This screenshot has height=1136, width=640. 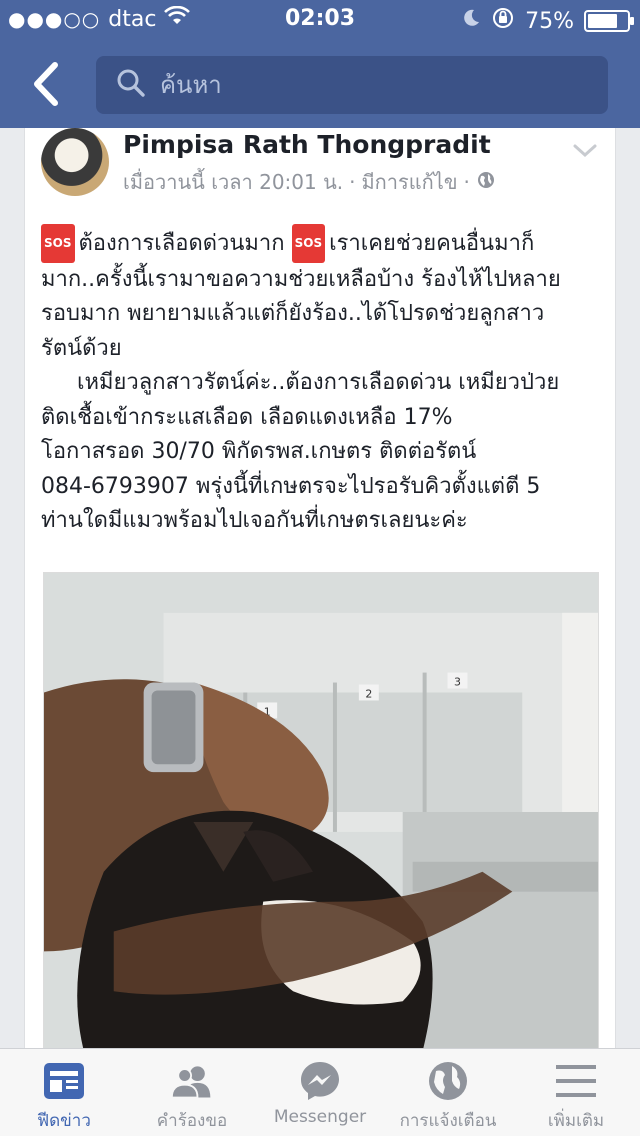 What do you see at coordinates (64, 1081) in the screenshot?
I see `news-feed-icon` at bounding box center [64, 1081].